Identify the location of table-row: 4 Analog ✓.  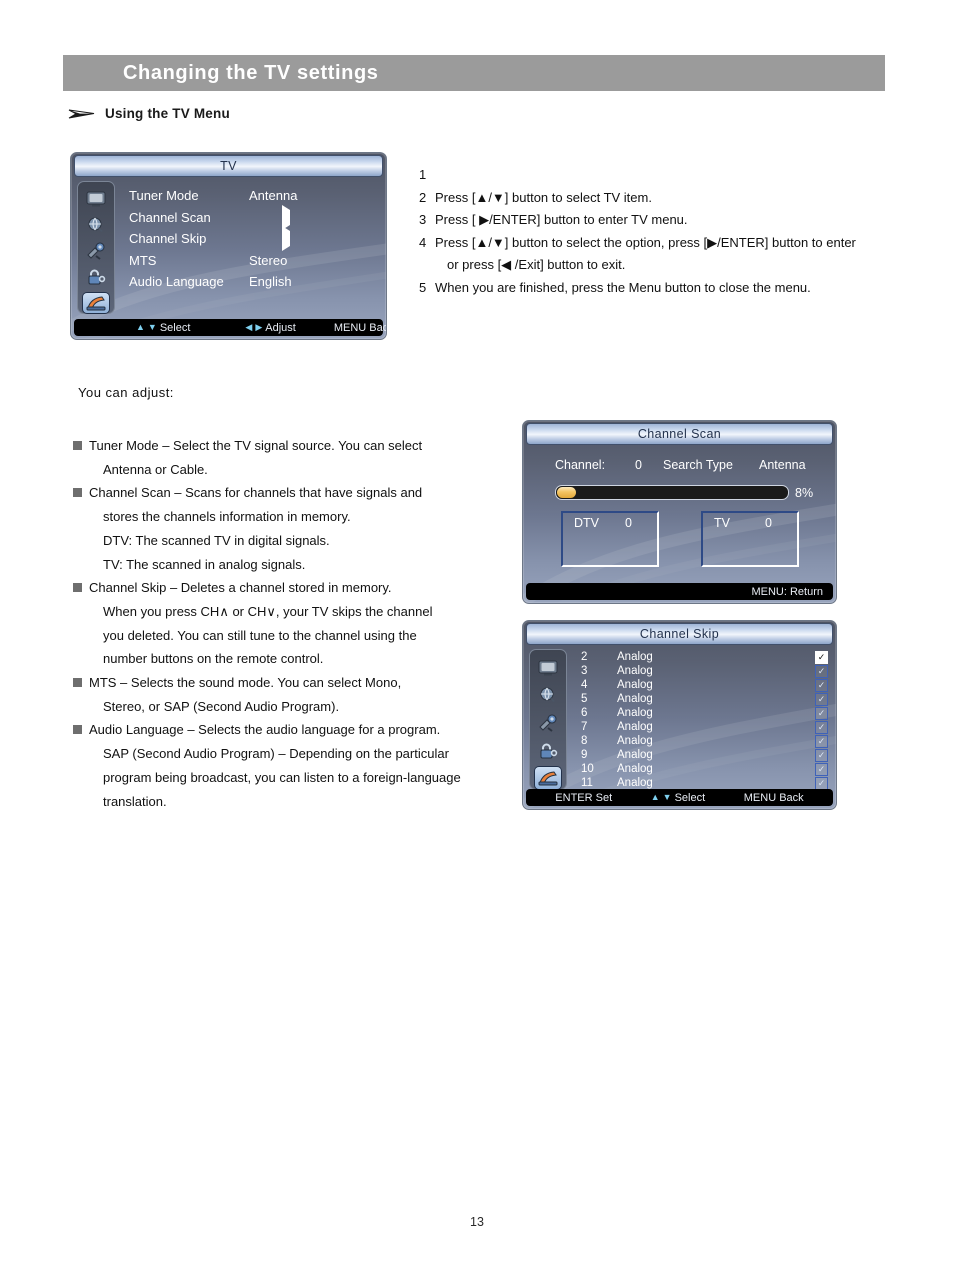
(700, 685).